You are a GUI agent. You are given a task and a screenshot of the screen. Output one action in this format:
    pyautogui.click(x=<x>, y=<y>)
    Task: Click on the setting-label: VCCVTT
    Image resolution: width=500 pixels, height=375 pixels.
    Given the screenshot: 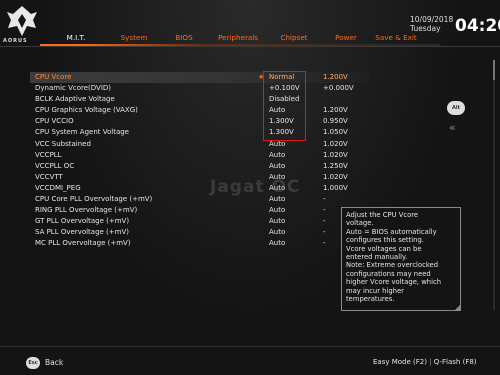 What is the action you would take?
    pyautogui.click(x=49, y=176)
    